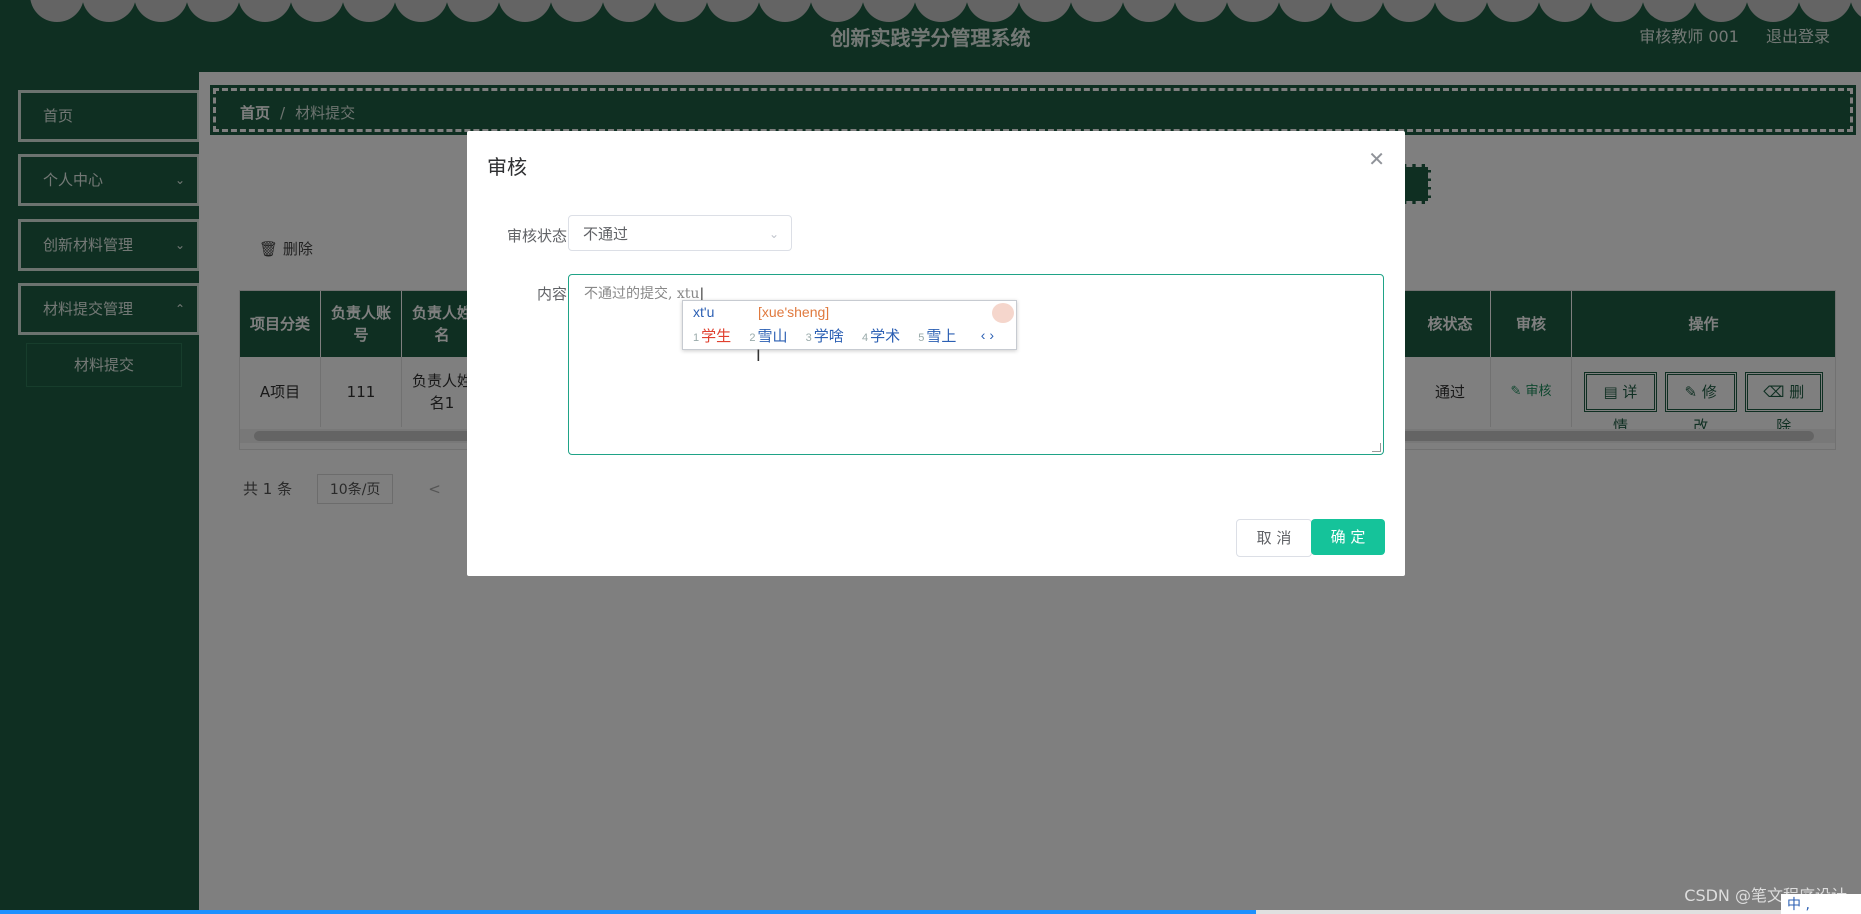 Image resolution: width=1861 pixels, height=914 pixels. I want to click on dialog-title: 审核, so click(507, 167).